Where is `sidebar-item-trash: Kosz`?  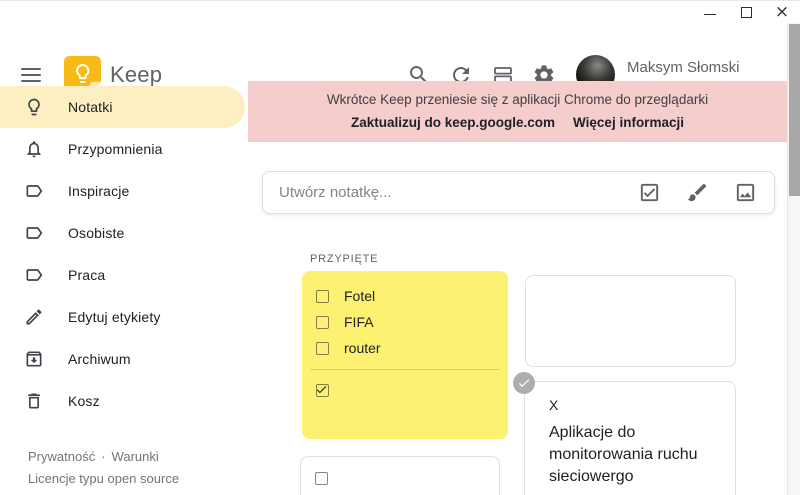 sidebar-item-trash: Kosz is located at coordinates (125, 401).